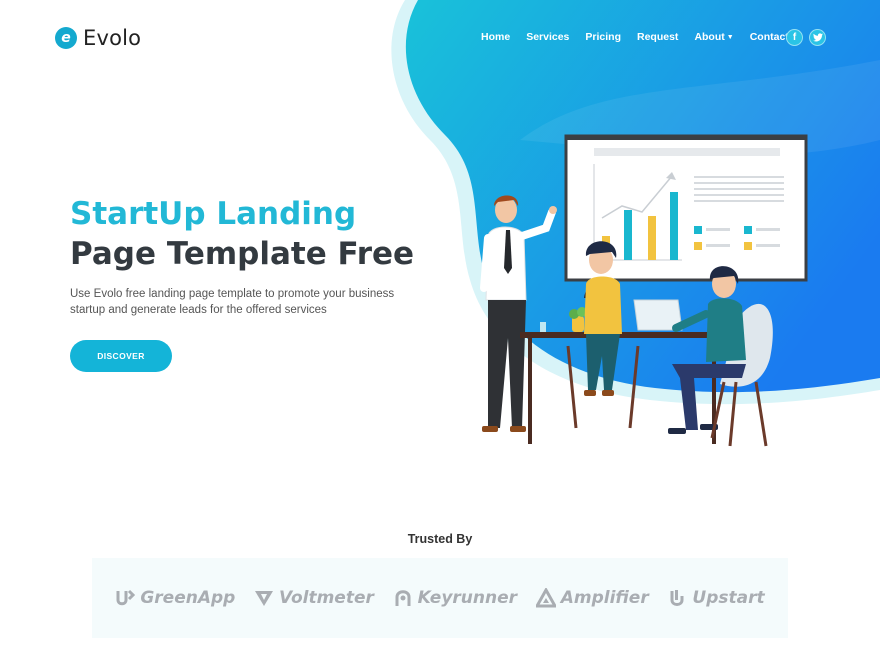  What do you see at coordinates (604, 598) in the screenshot?
I see `brand-amplifier-name: Amplifier` at bounding box center [604, 598].